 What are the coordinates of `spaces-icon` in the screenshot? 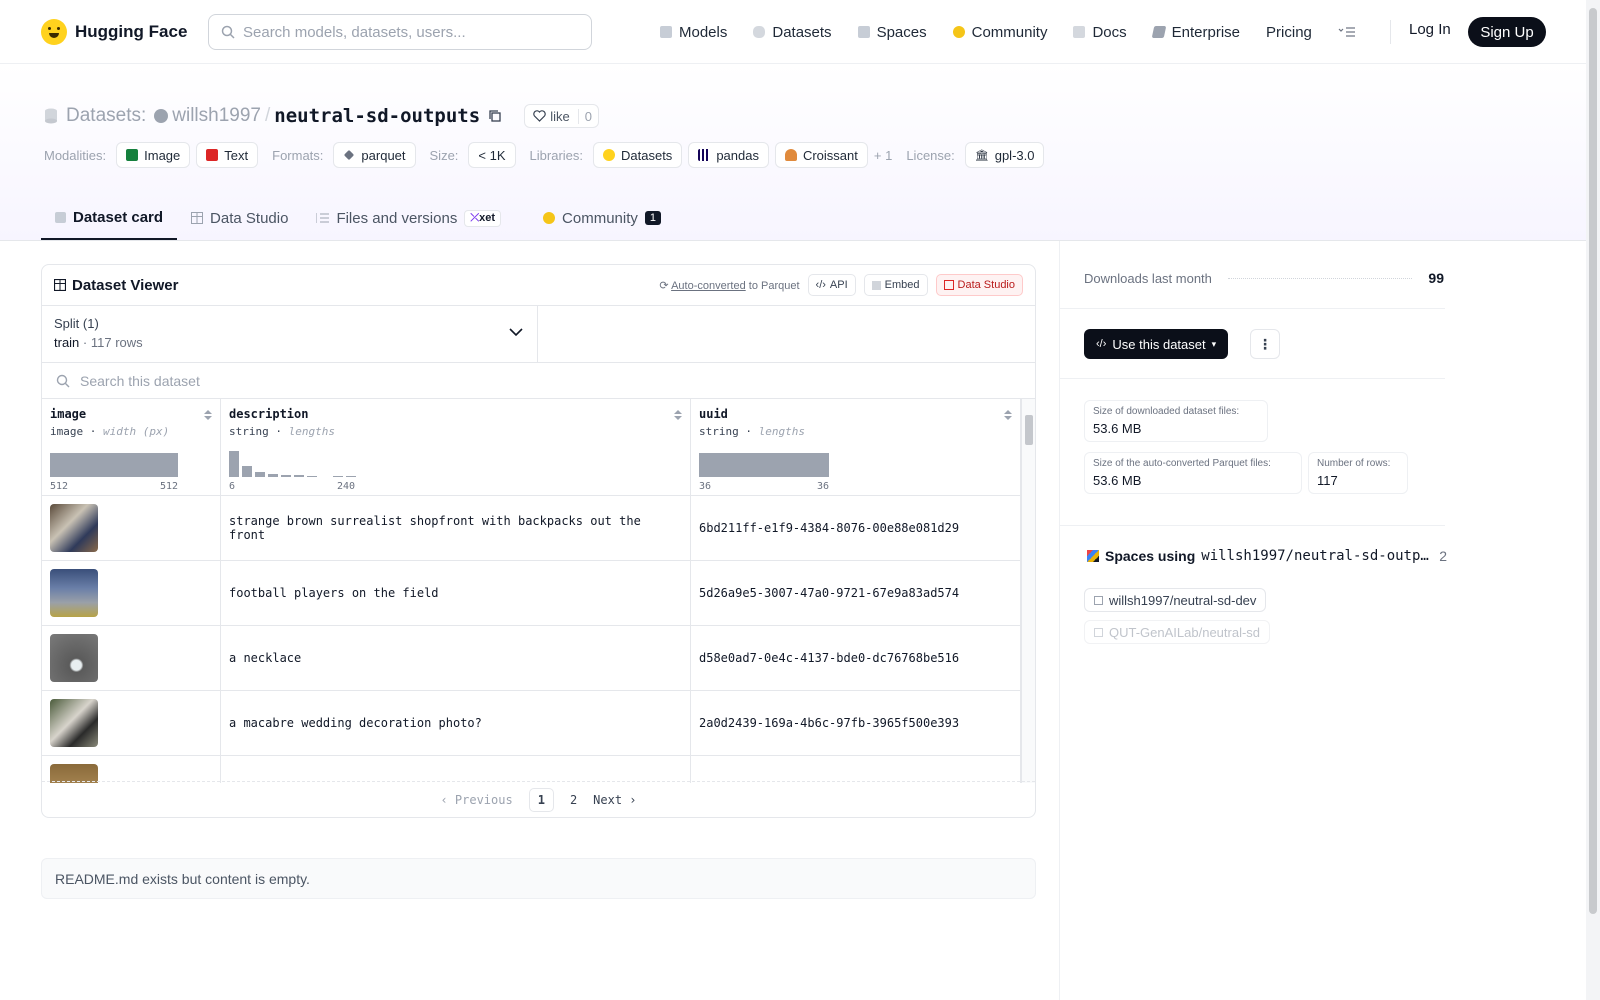 It's located at (1093, 556).